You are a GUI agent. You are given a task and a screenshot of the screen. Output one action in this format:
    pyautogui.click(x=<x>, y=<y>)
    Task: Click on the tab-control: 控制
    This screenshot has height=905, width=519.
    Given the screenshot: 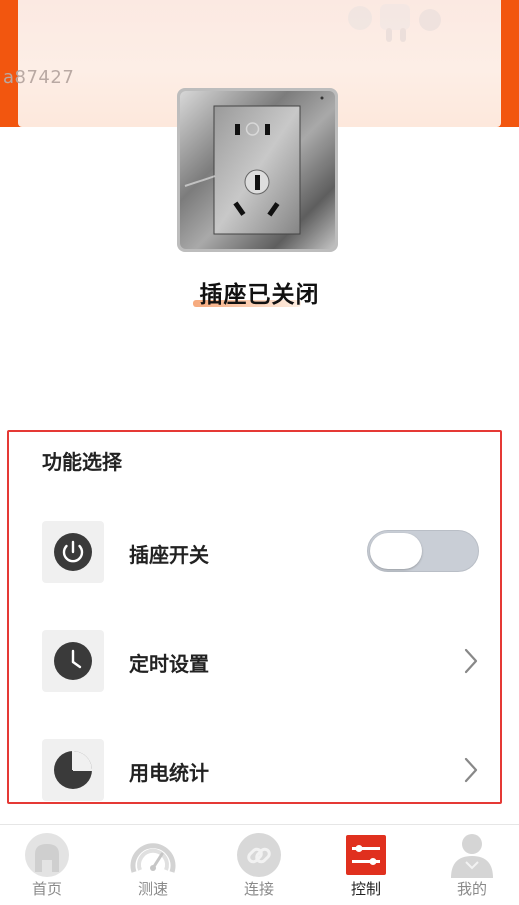 What is the action you would take?
    pyautogui.click(x=366, y=865)
    